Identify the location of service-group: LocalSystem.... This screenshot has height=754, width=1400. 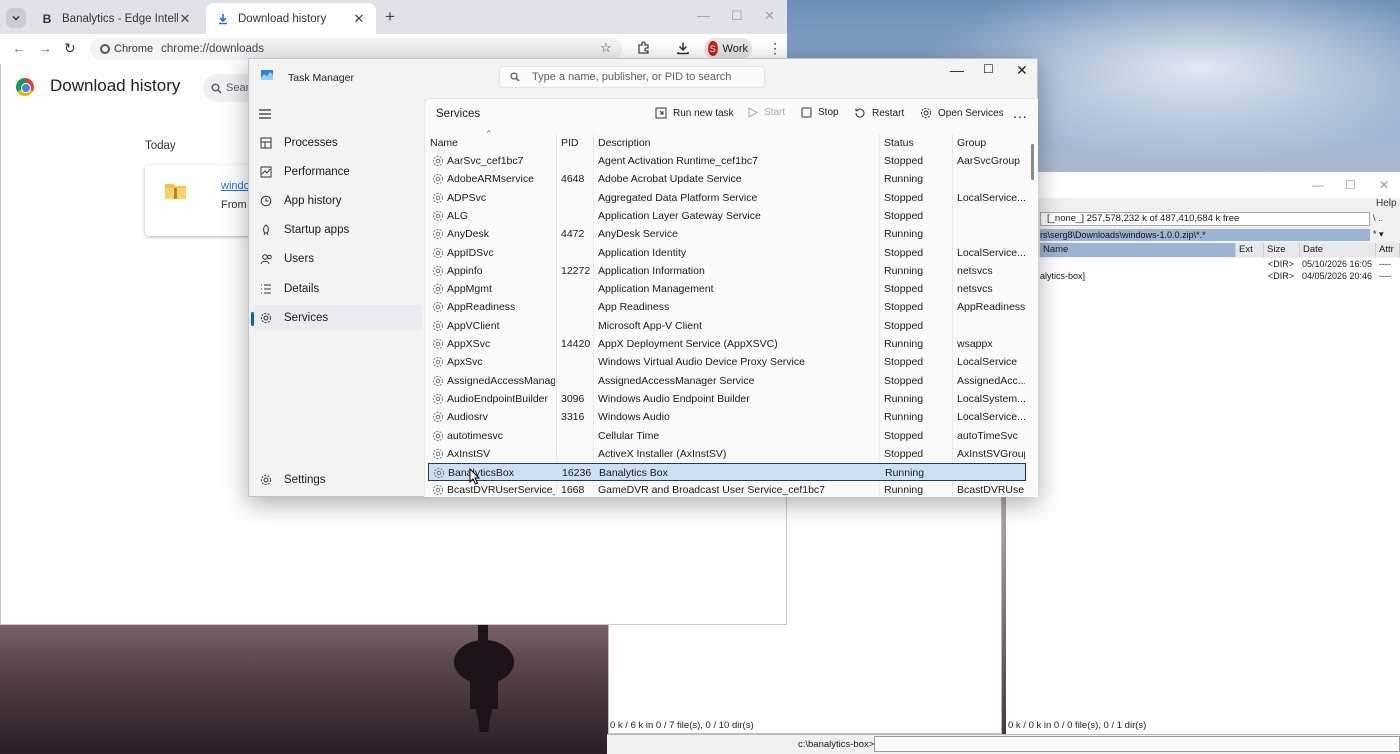
(991, 398).